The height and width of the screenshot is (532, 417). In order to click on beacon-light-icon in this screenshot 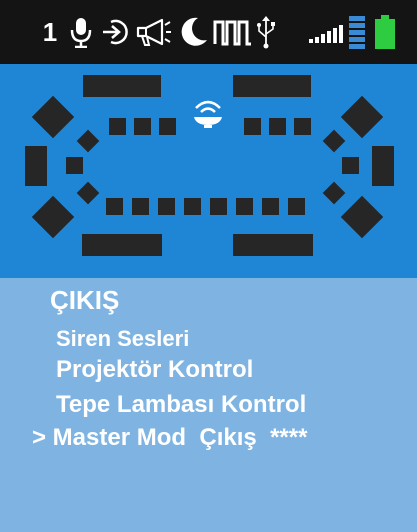, I will do `click(208, 113)`.